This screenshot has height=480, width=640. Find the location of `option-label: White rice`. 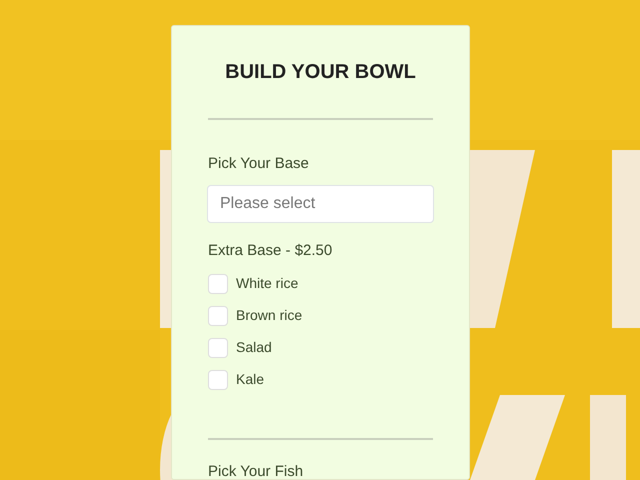

option-label: White rice is located at coordinates (267, 283).